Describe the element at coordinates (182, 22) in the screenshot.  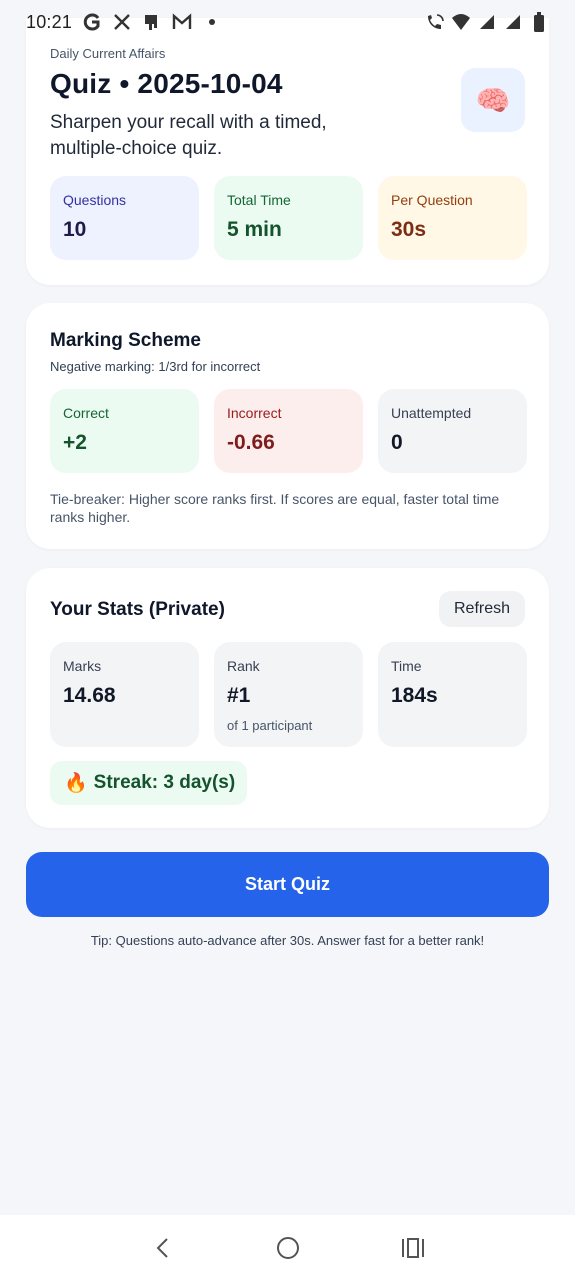
I see `gmail-icon` at that location.